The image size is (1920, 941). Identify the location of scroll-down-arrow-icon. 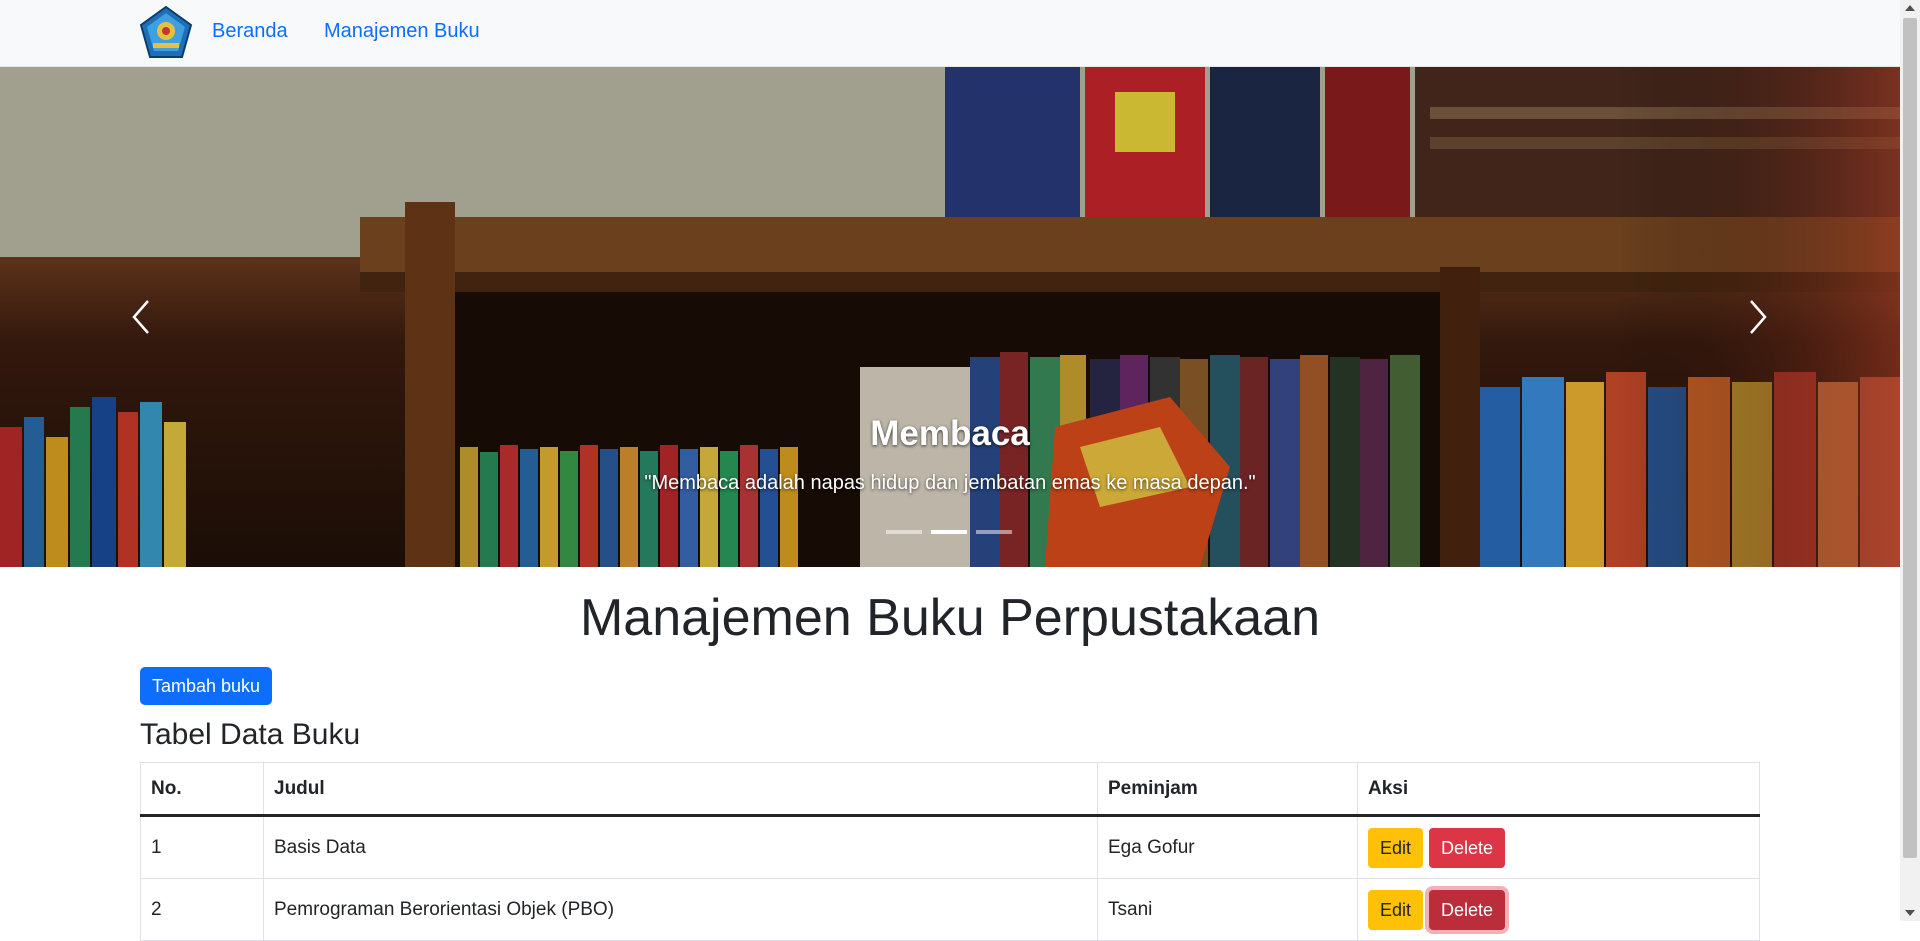
(1910, 912).